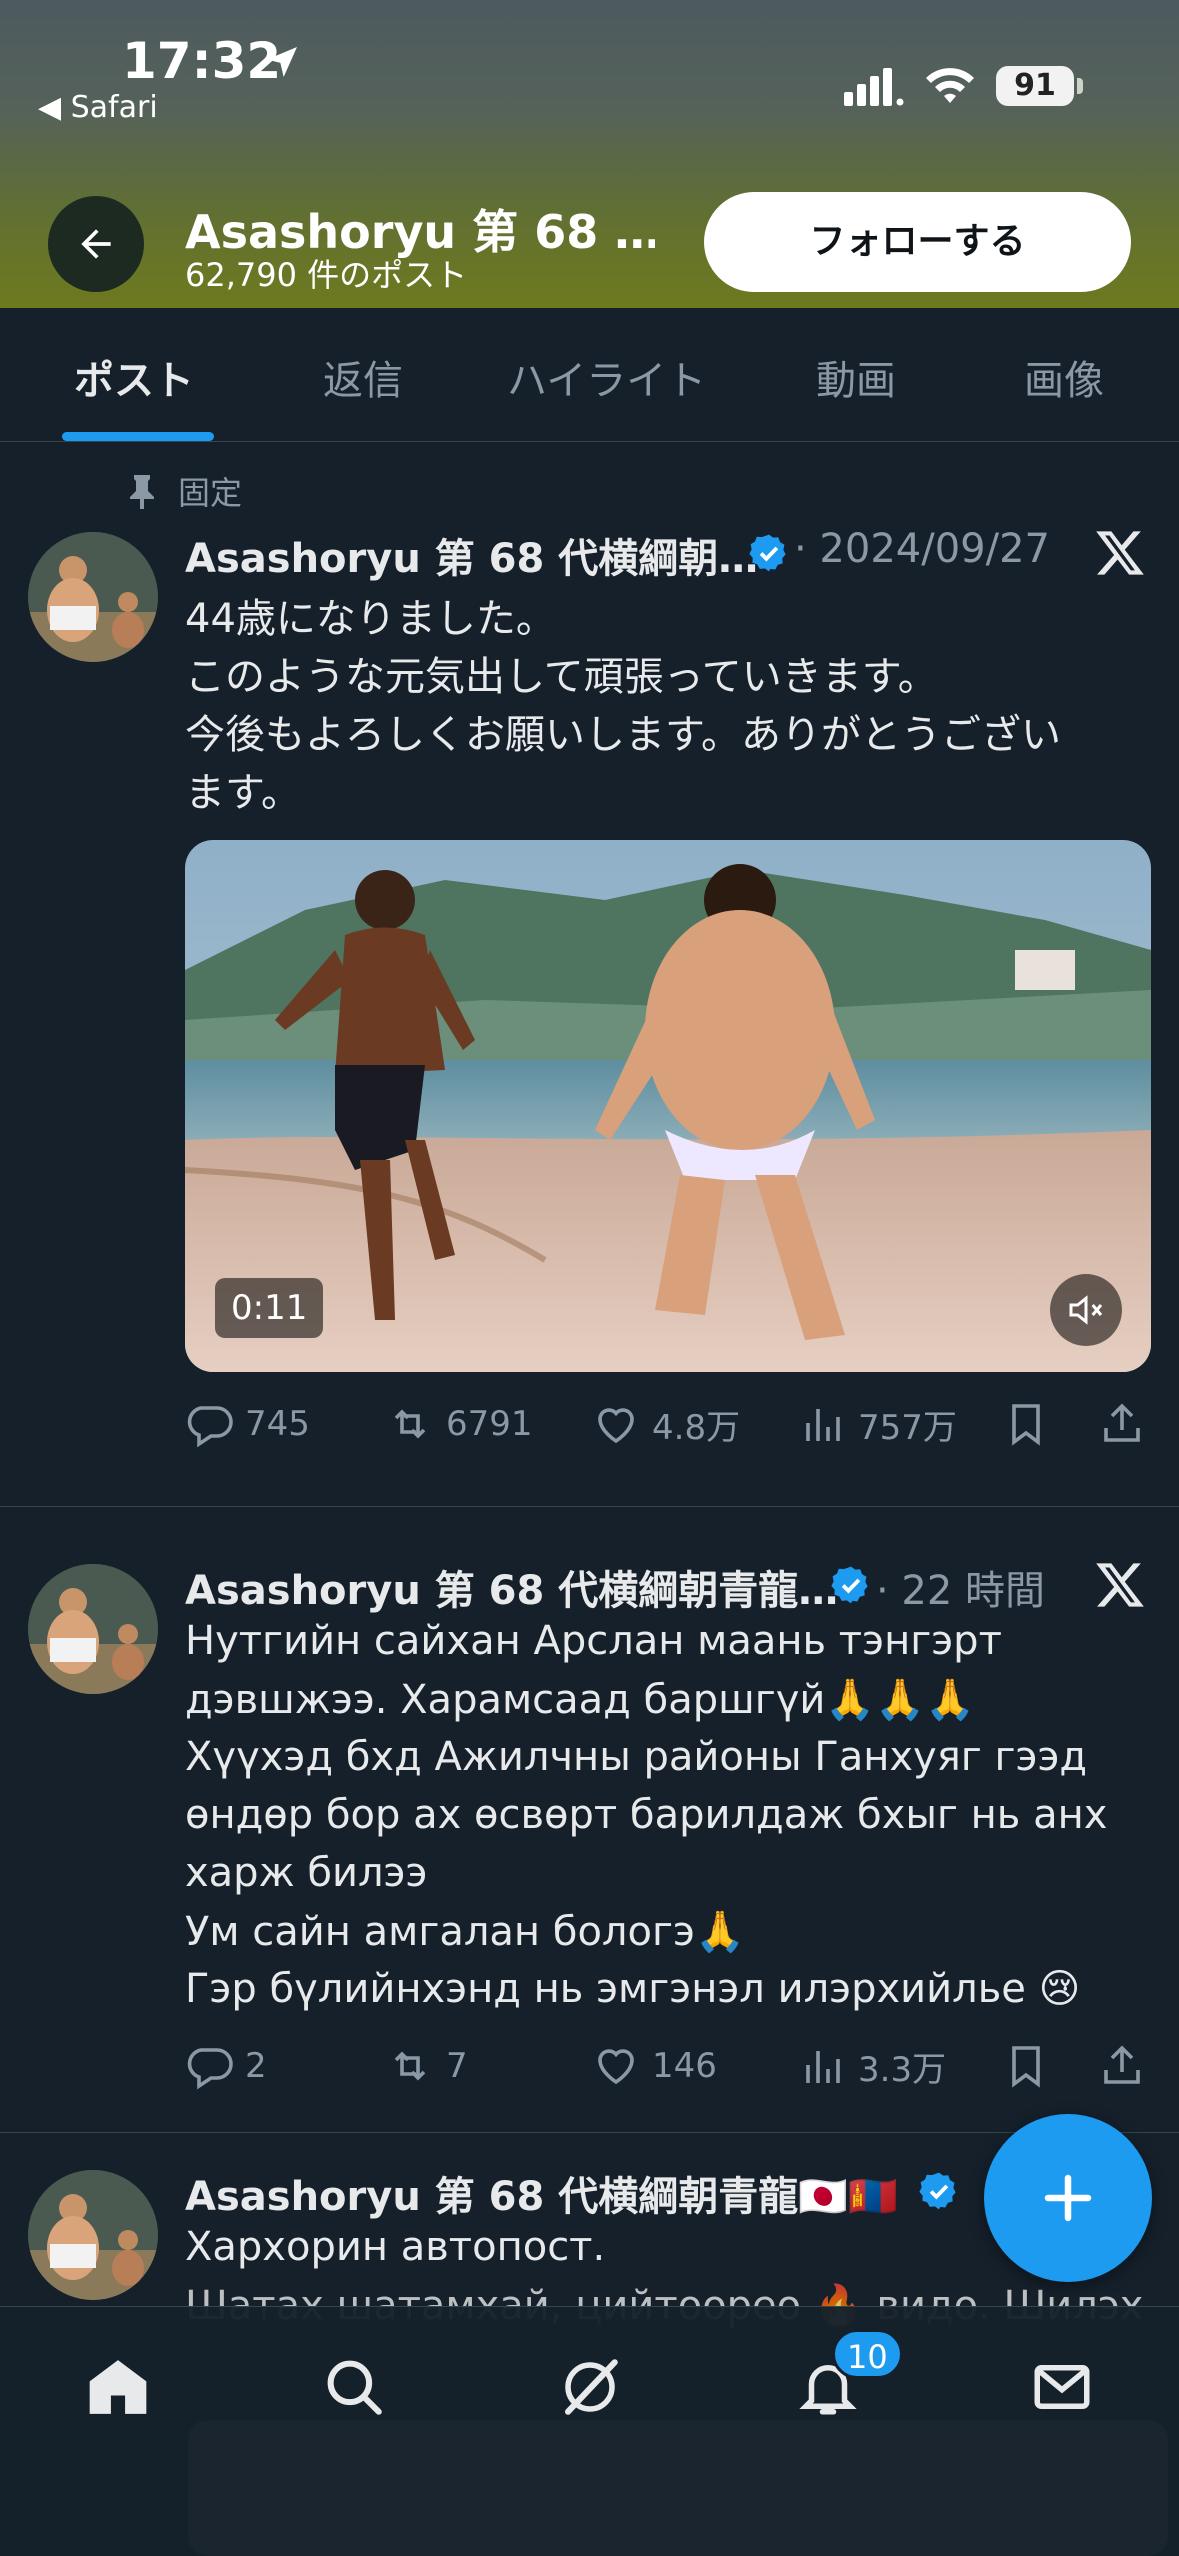 The width and height of the screenshot is (1179, 2556). I want to click on post-timestamp: · 22 時間, so click(961, 1591).